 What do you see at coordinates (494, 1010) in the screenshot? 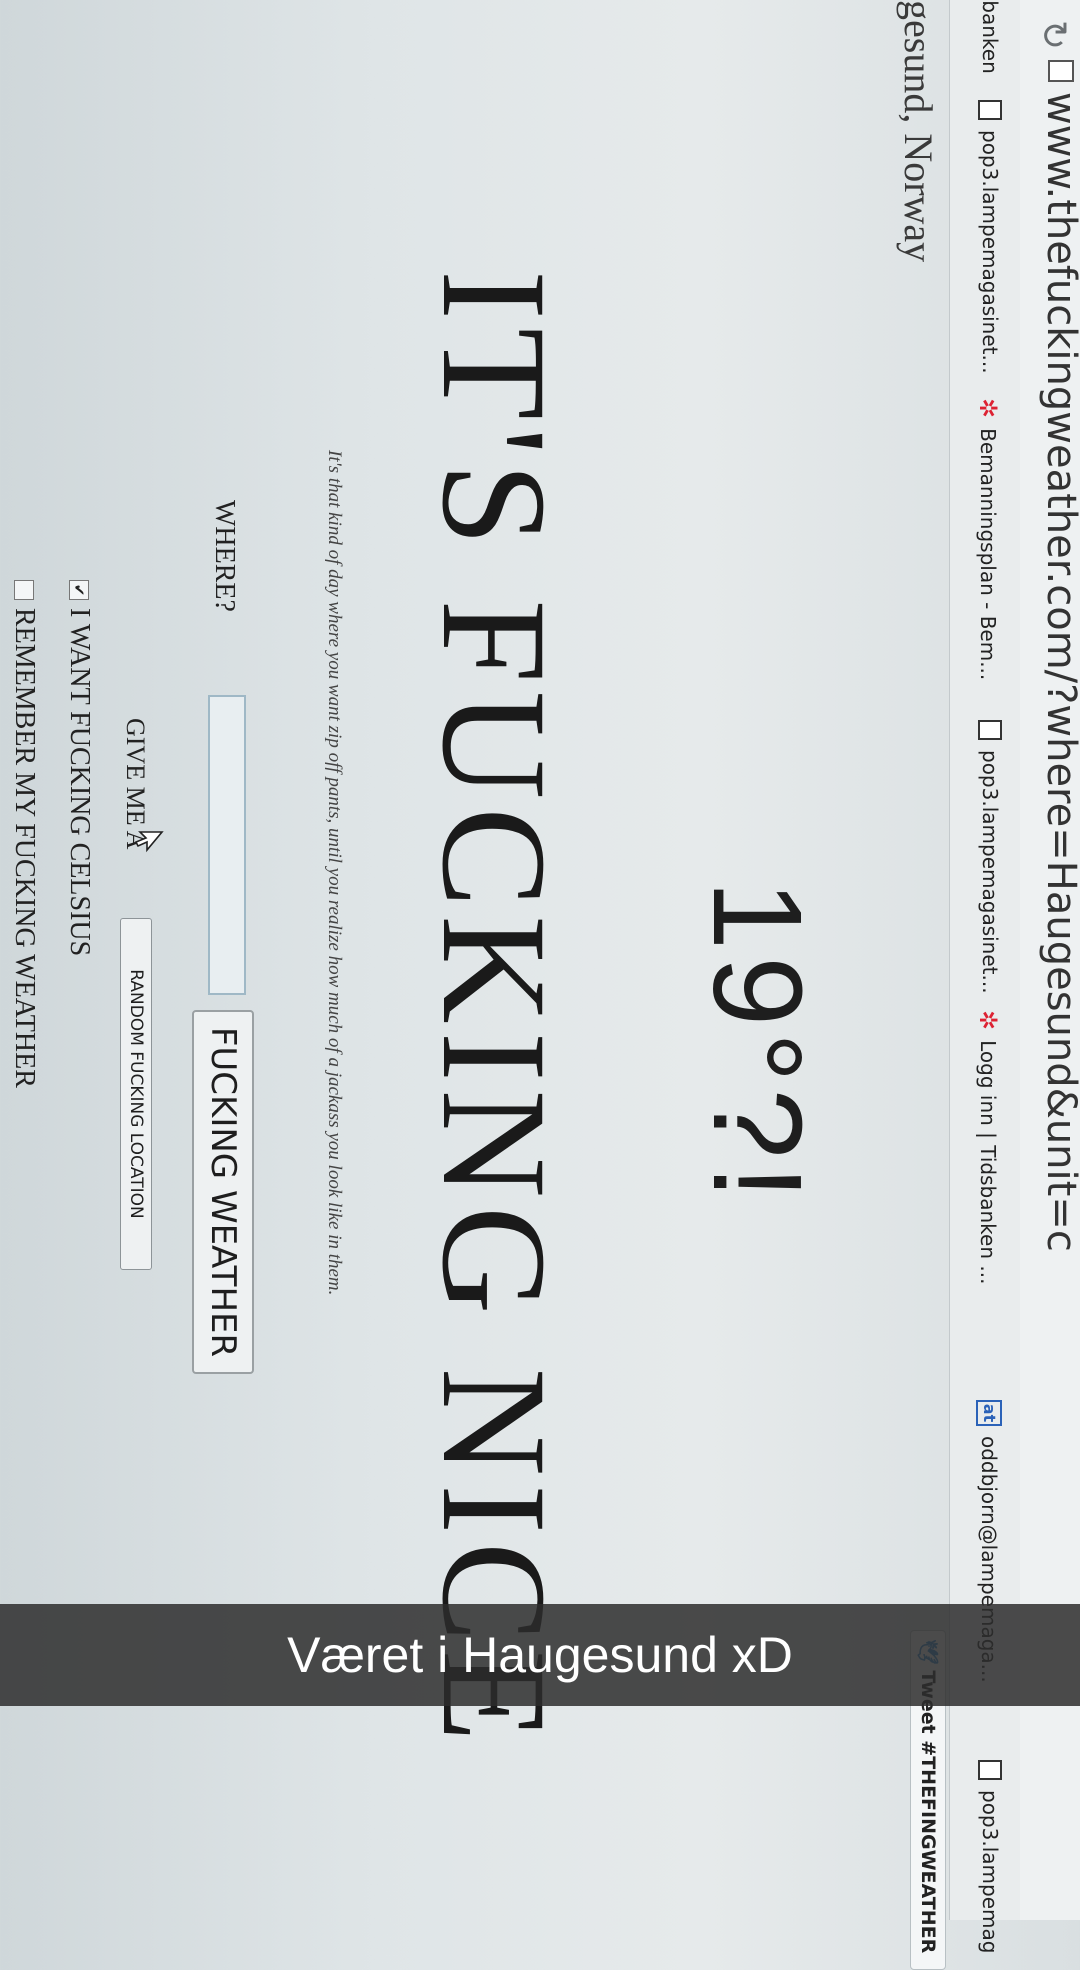
I see `headline: IT'S FUCKING NICE` at bounding box center [494, 1010].